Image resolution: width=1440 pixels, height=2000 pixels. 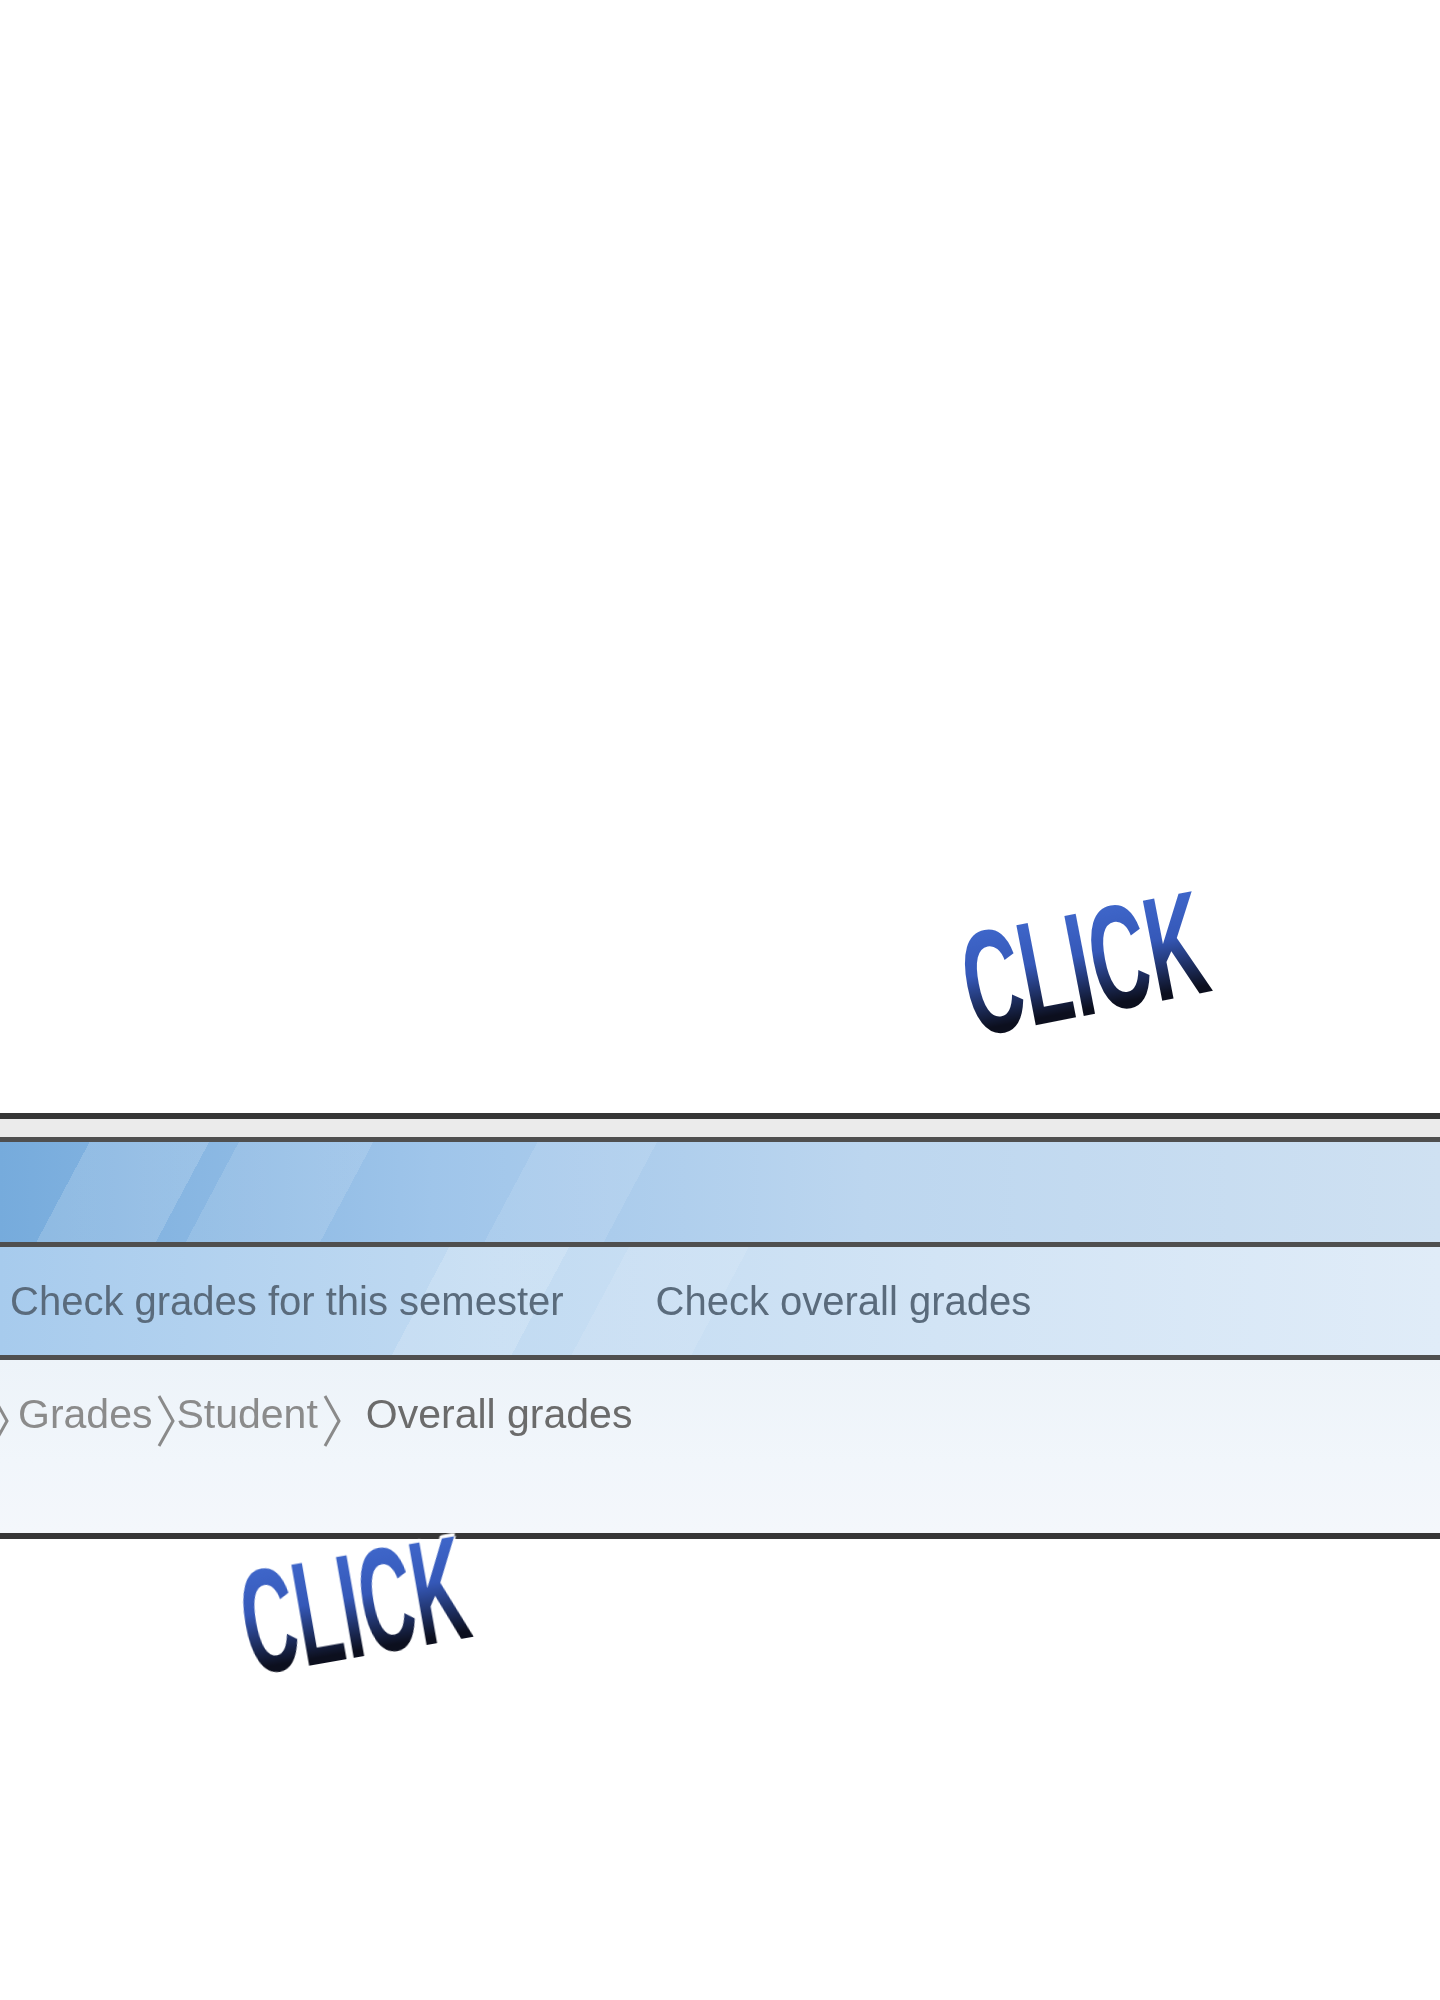 I want to click on menu-link: Check grades for this semester, so click(x=287, y=1301).